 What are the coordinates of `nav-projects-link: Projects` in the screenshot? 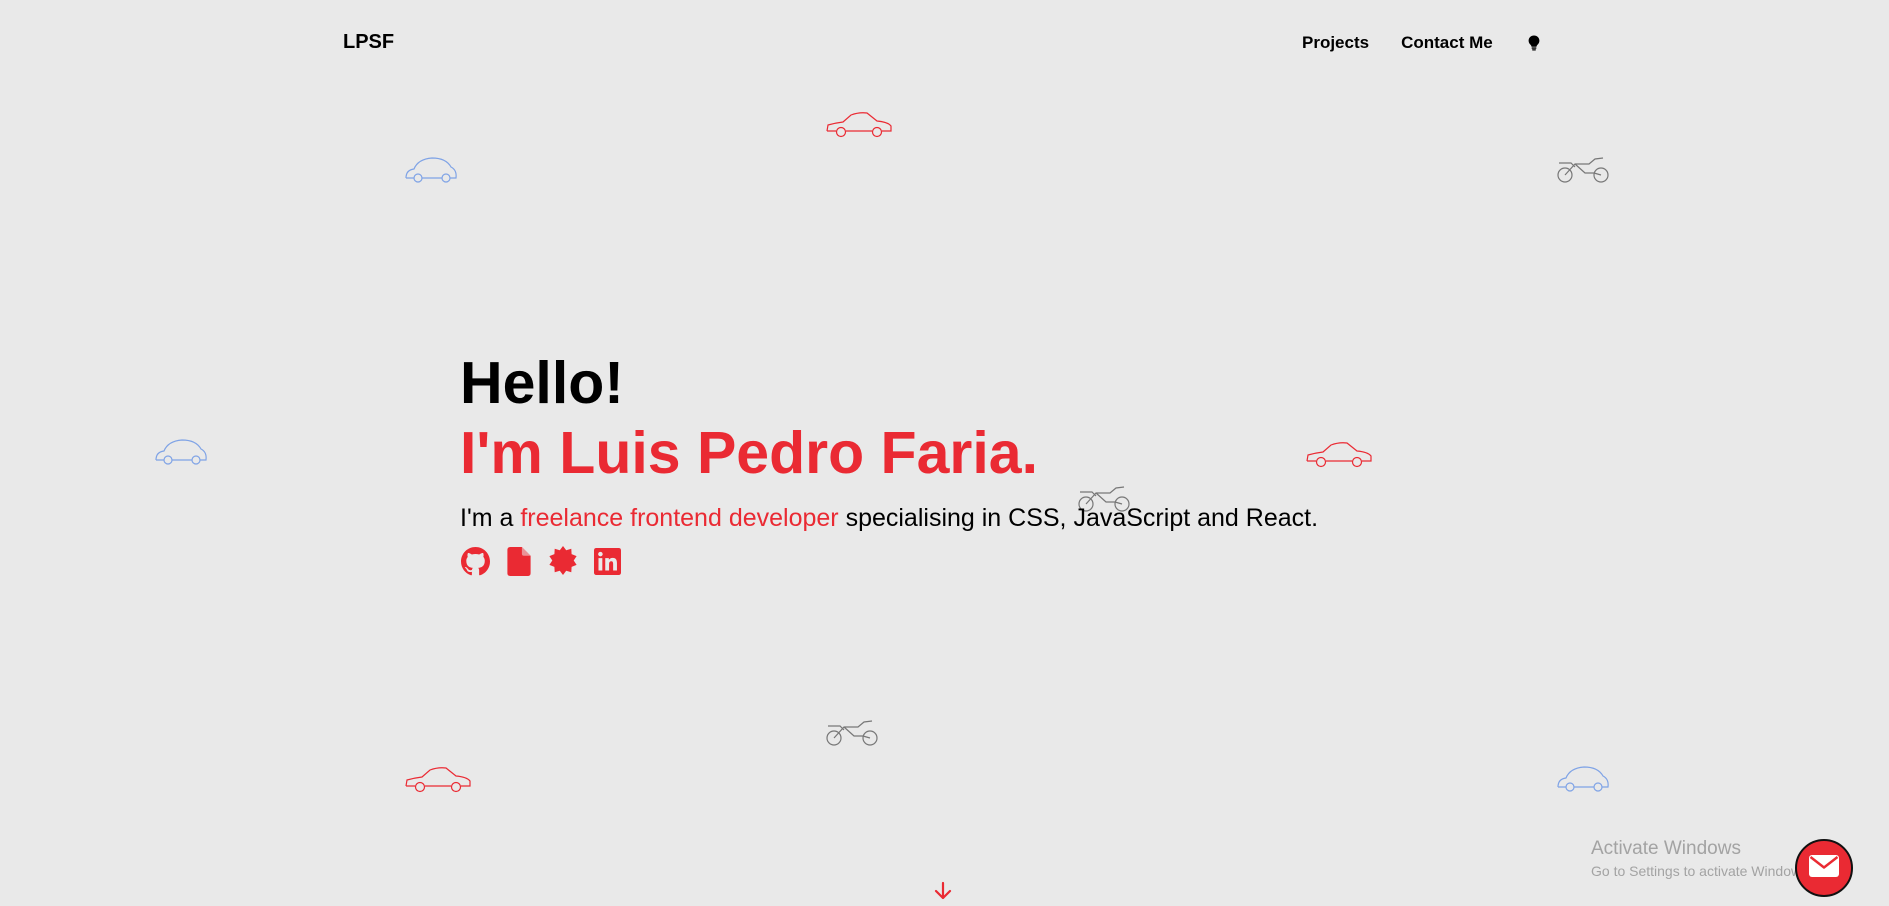 It's located at (1335, 43).